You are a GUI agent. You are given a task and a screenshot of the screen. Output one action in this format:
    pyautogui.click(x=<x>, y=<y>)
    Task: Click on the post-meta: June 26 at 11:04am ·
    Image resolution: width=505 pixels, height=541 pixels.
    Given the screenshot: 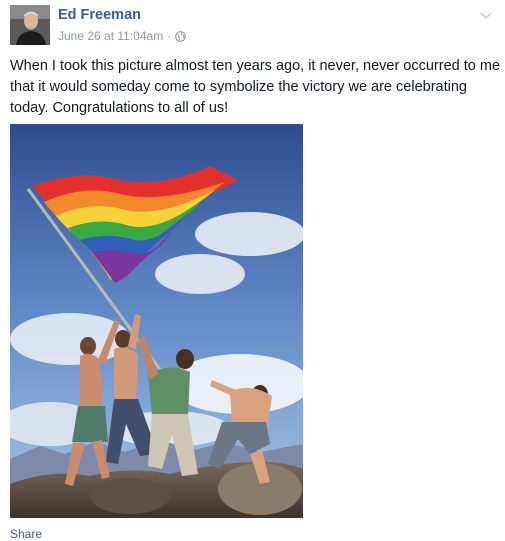 What is the action you would take?
    pyautogui.click(x=122, y=36)
    